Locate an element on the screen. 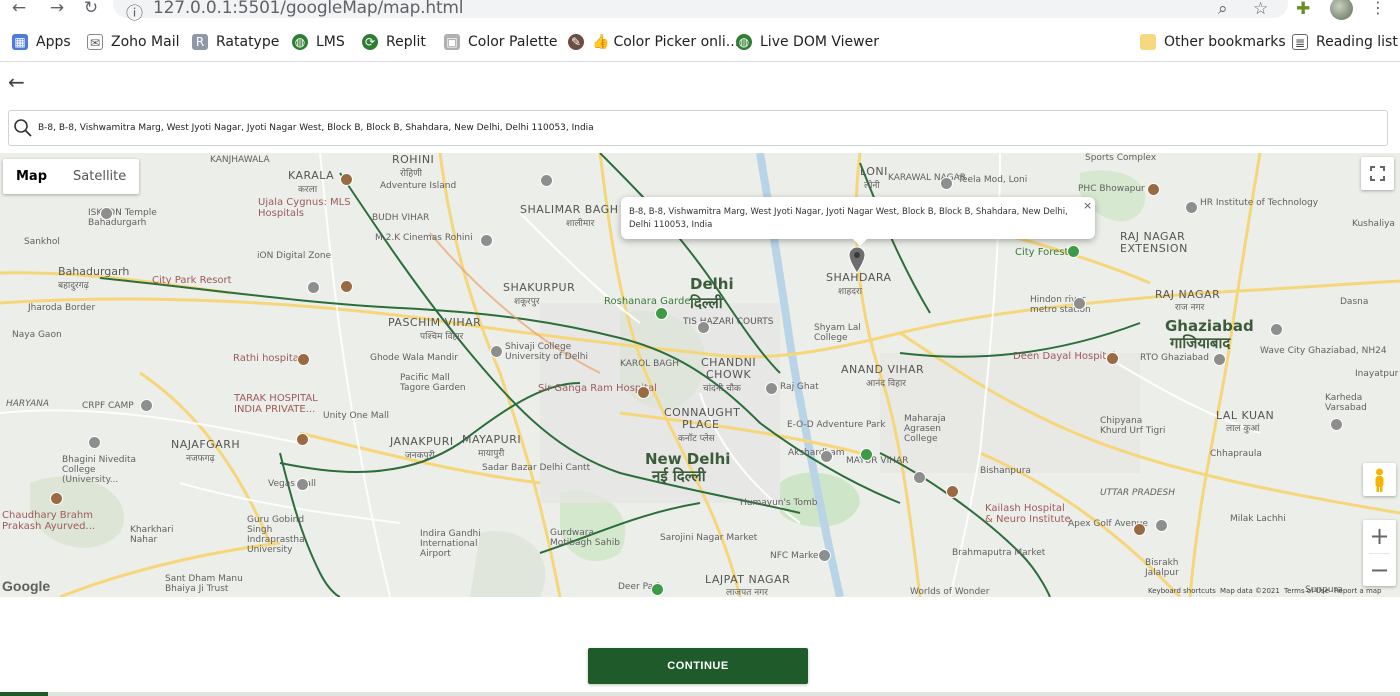  map-type-control: Map Satellite is located at coordinates (71, 176).